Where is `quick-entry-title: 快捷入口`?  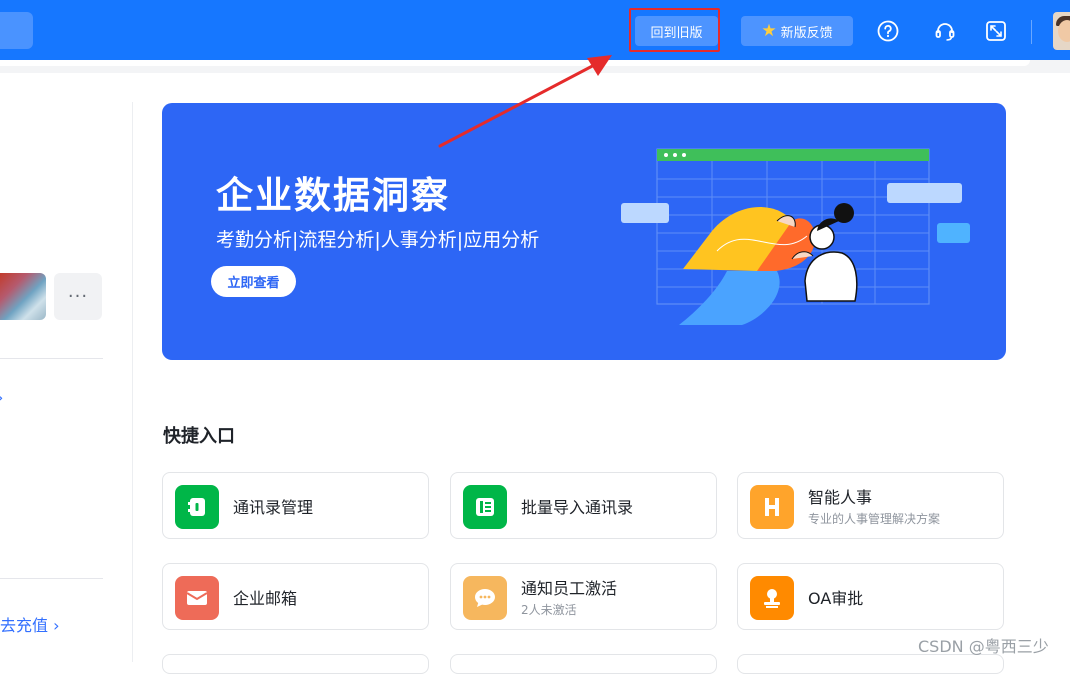 quick-entry-title: 快捷入口 is located at coordinates (199, 436).